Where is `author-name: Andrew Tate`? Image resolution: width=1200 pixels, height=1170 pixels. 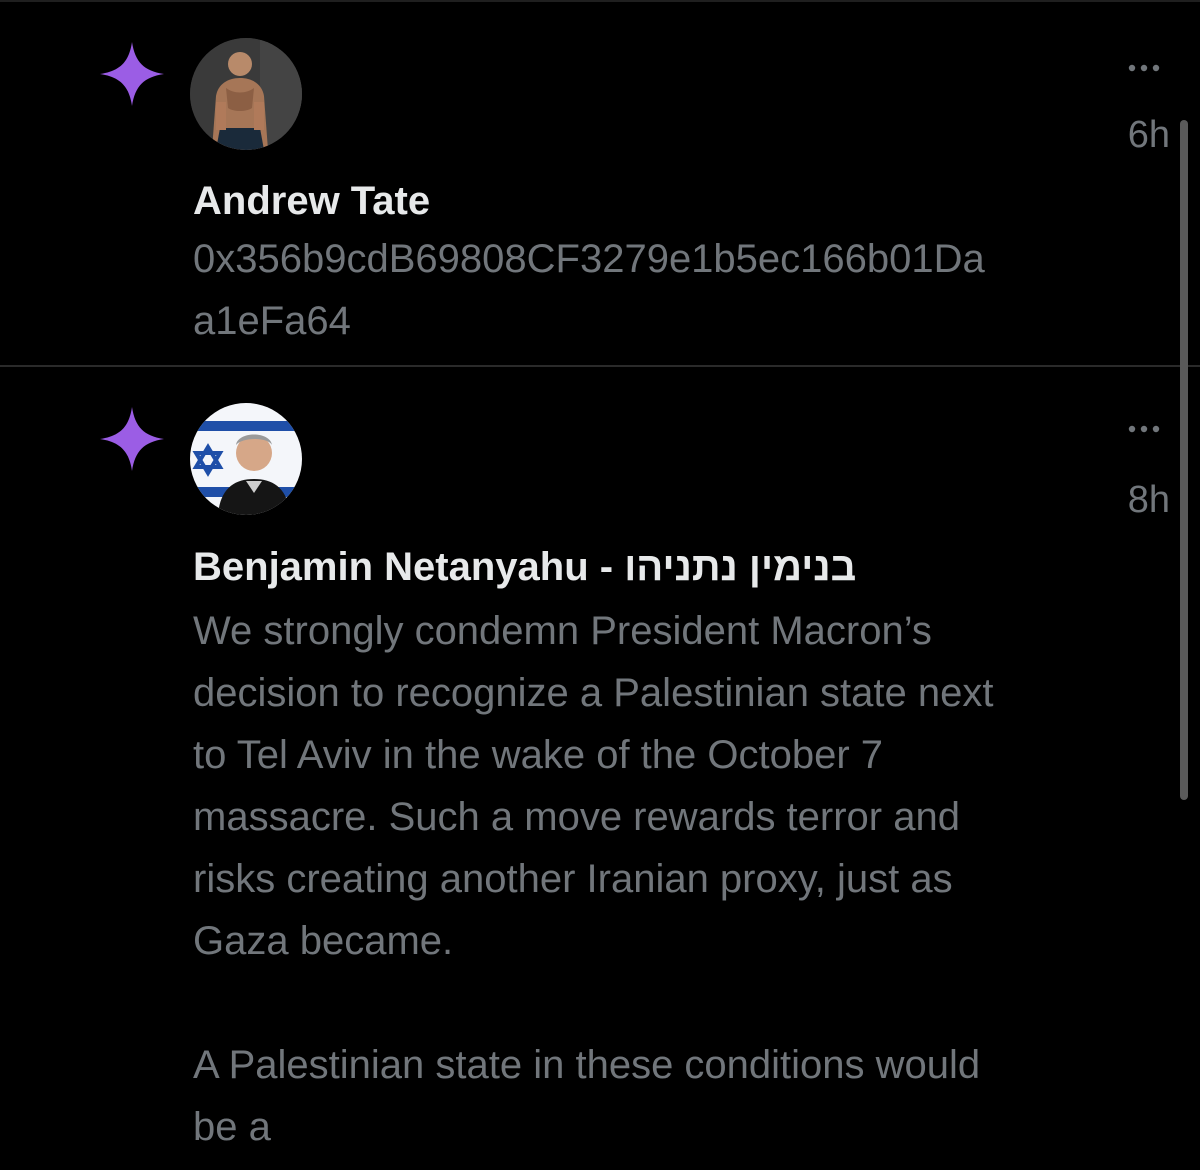 author-name: Andrew Tate is located at coordinates (311, 201).